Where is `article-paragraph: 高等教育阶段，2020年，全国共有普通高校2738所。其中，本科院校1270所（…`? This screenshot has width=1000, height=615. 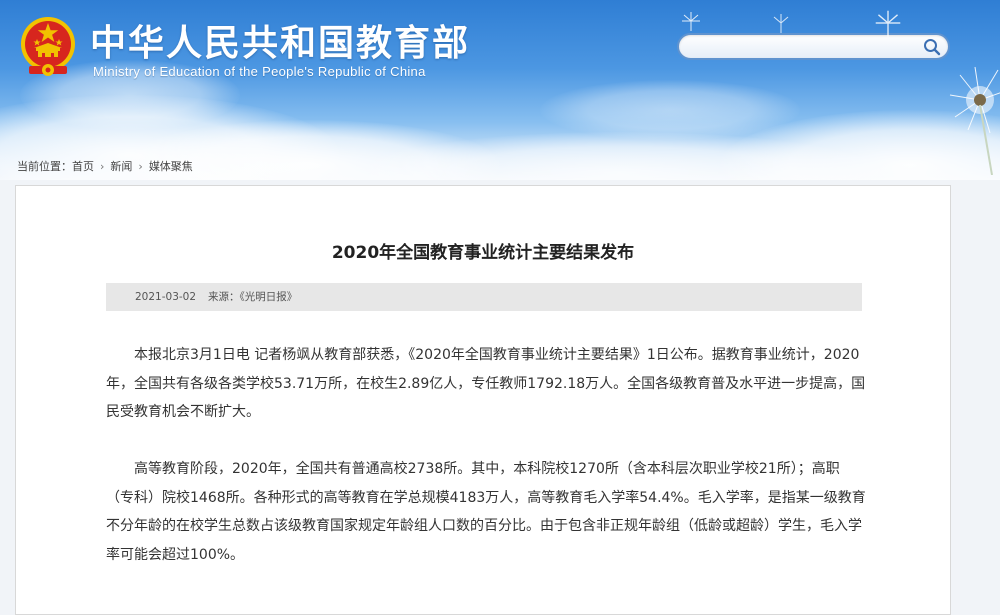 article-paragraph: 高等教育阶段，2020年，全国共有普通高校2738所。其中，本科院校1270所（… is located at coordinates (486, 512).